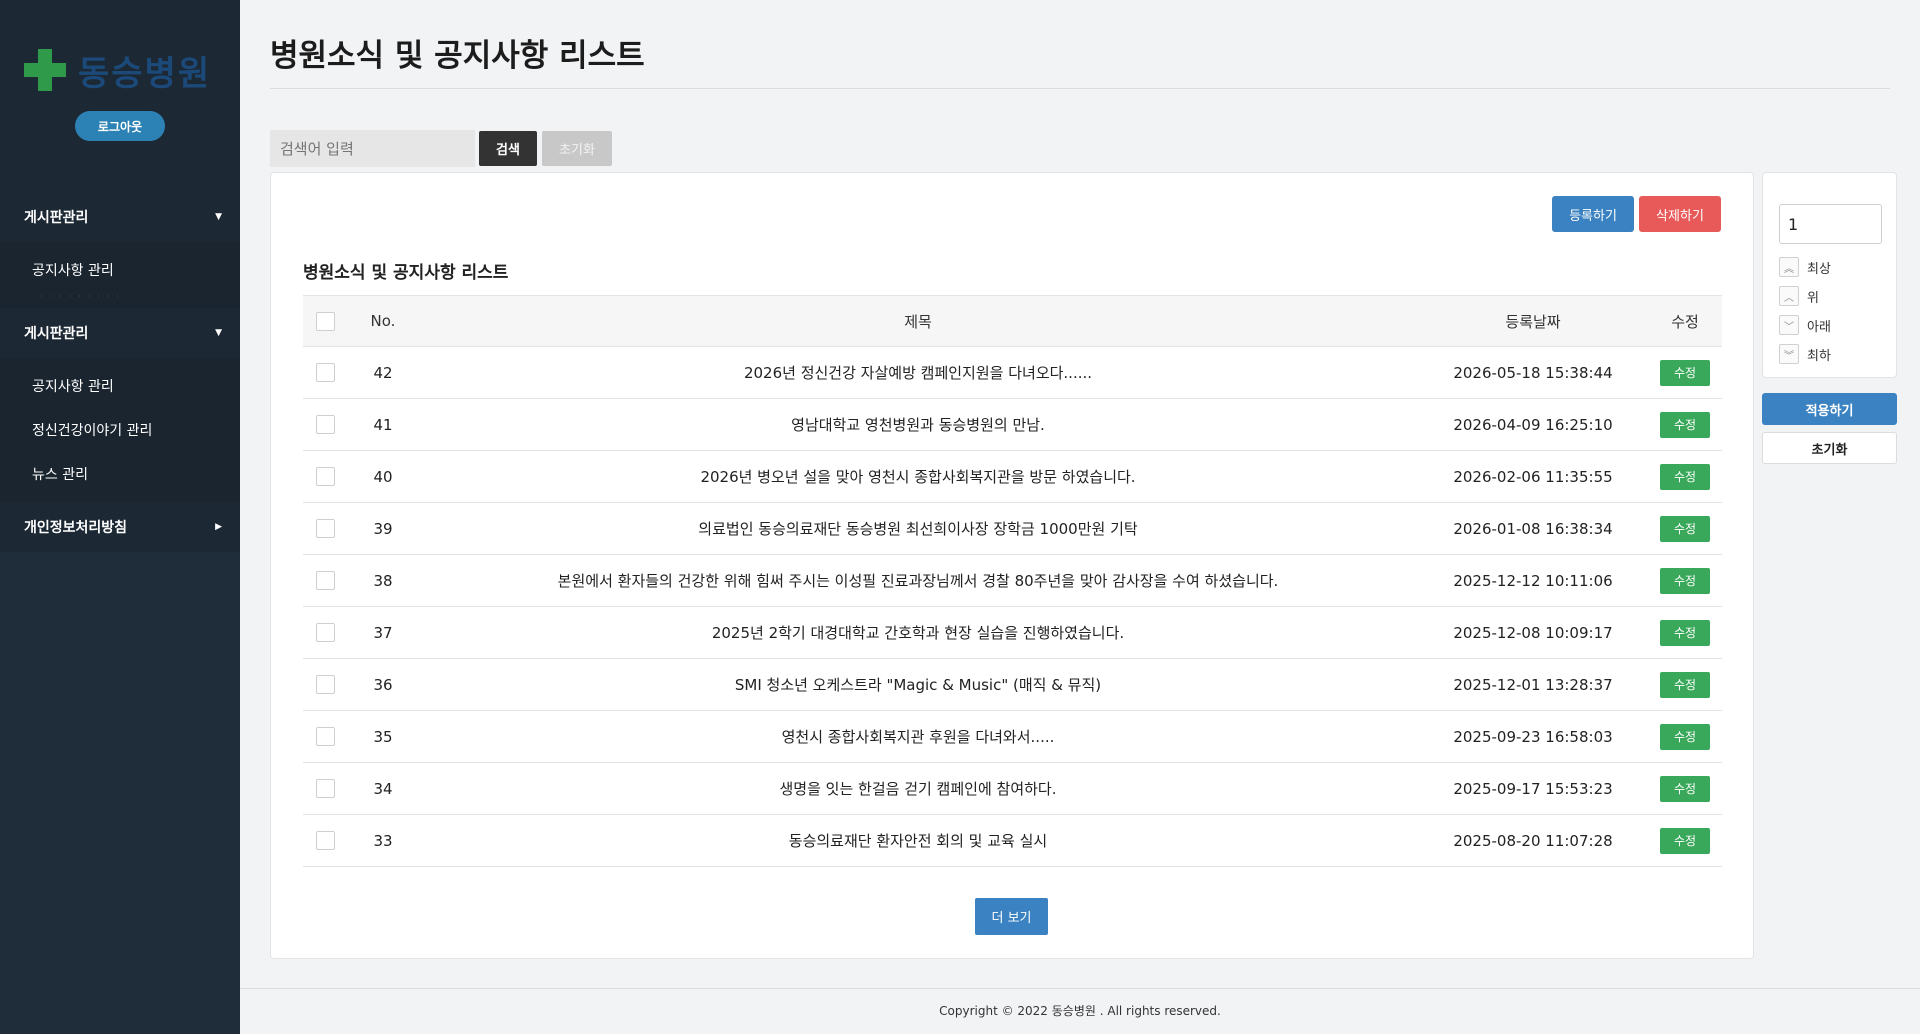 The image size is (1920, 1034). What do you see at coordinates (1533, 736) in the screenshot?
I see `row-date: 2025-09-23 16:58:03` at bounding box center [1533, 736].